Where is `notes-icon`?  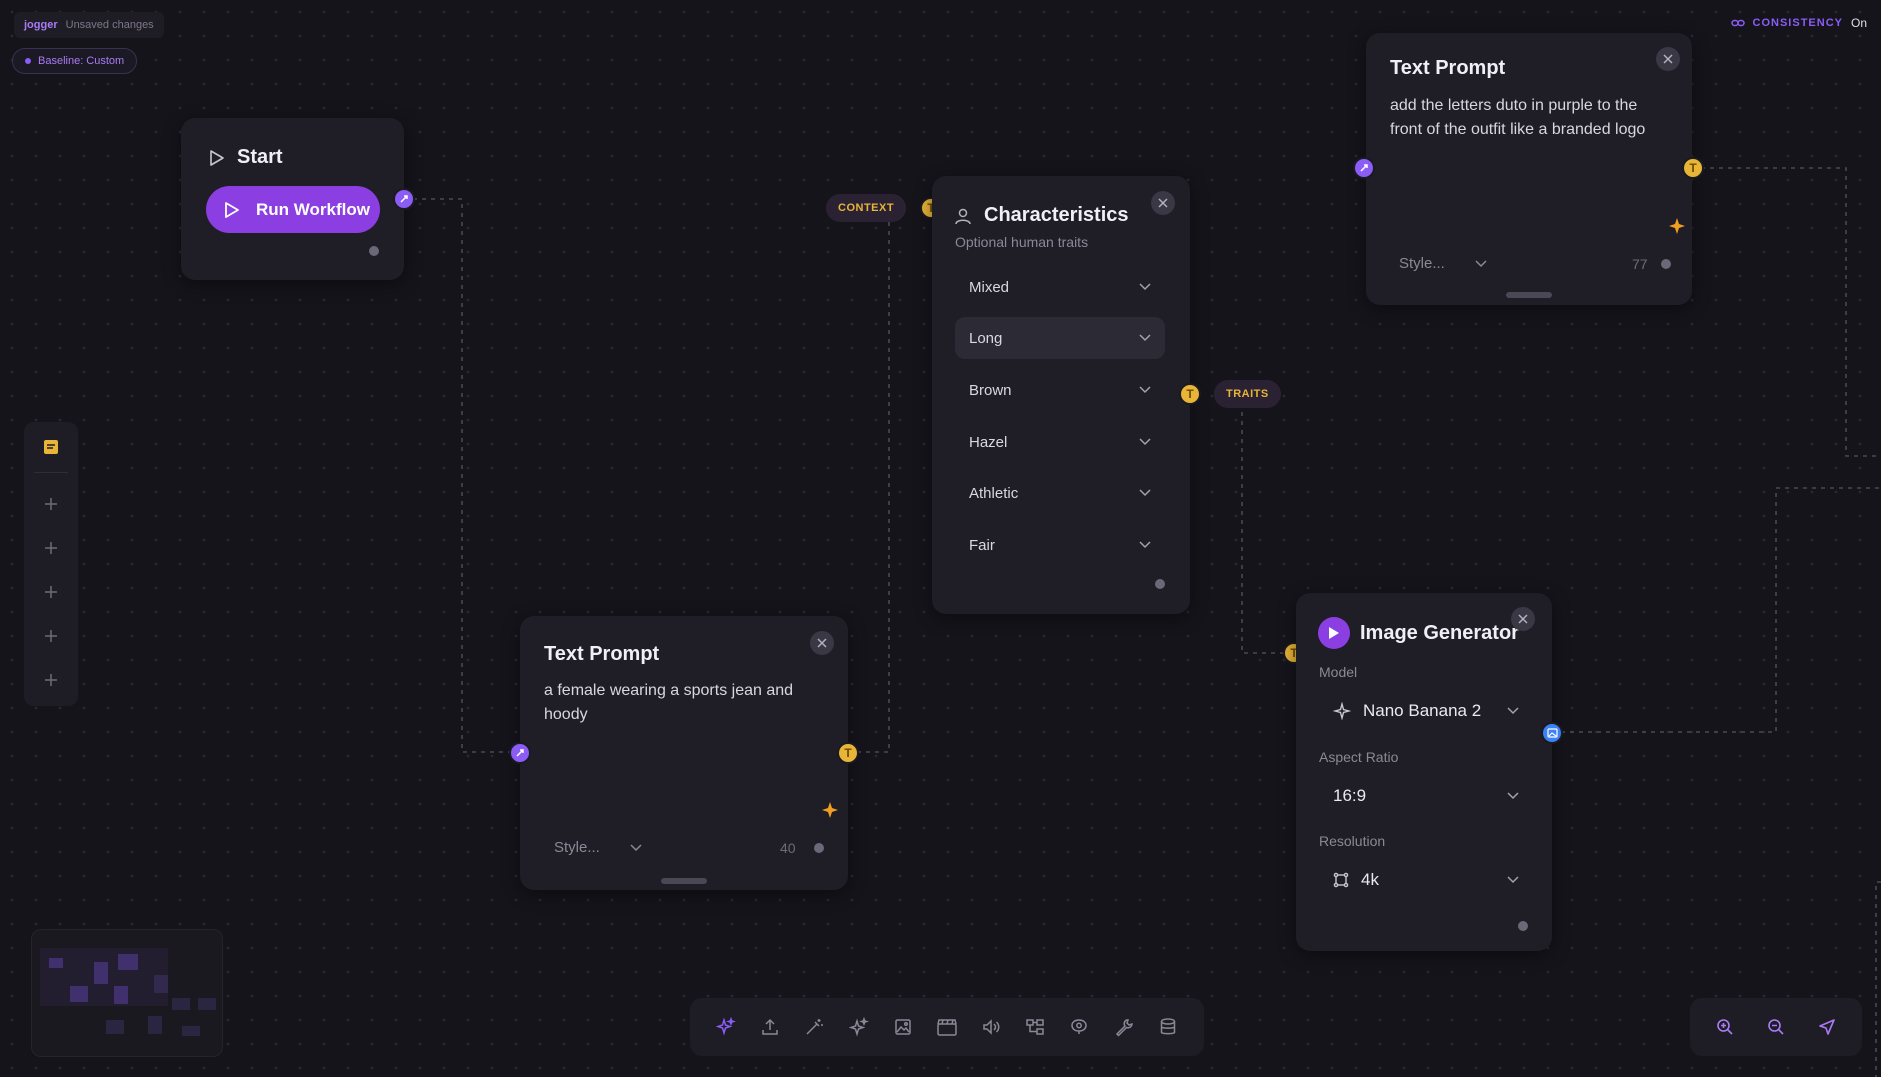
notes-icon is located at coordinates (51, 447).